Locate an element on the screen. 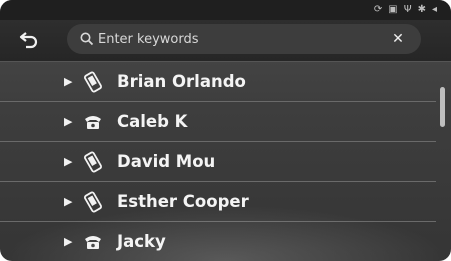 The height and width of the screenshot is (261, 451). status-bar: ⟳ ▣ Ψ ✱ ◂ is located at coordinates (225, 10).